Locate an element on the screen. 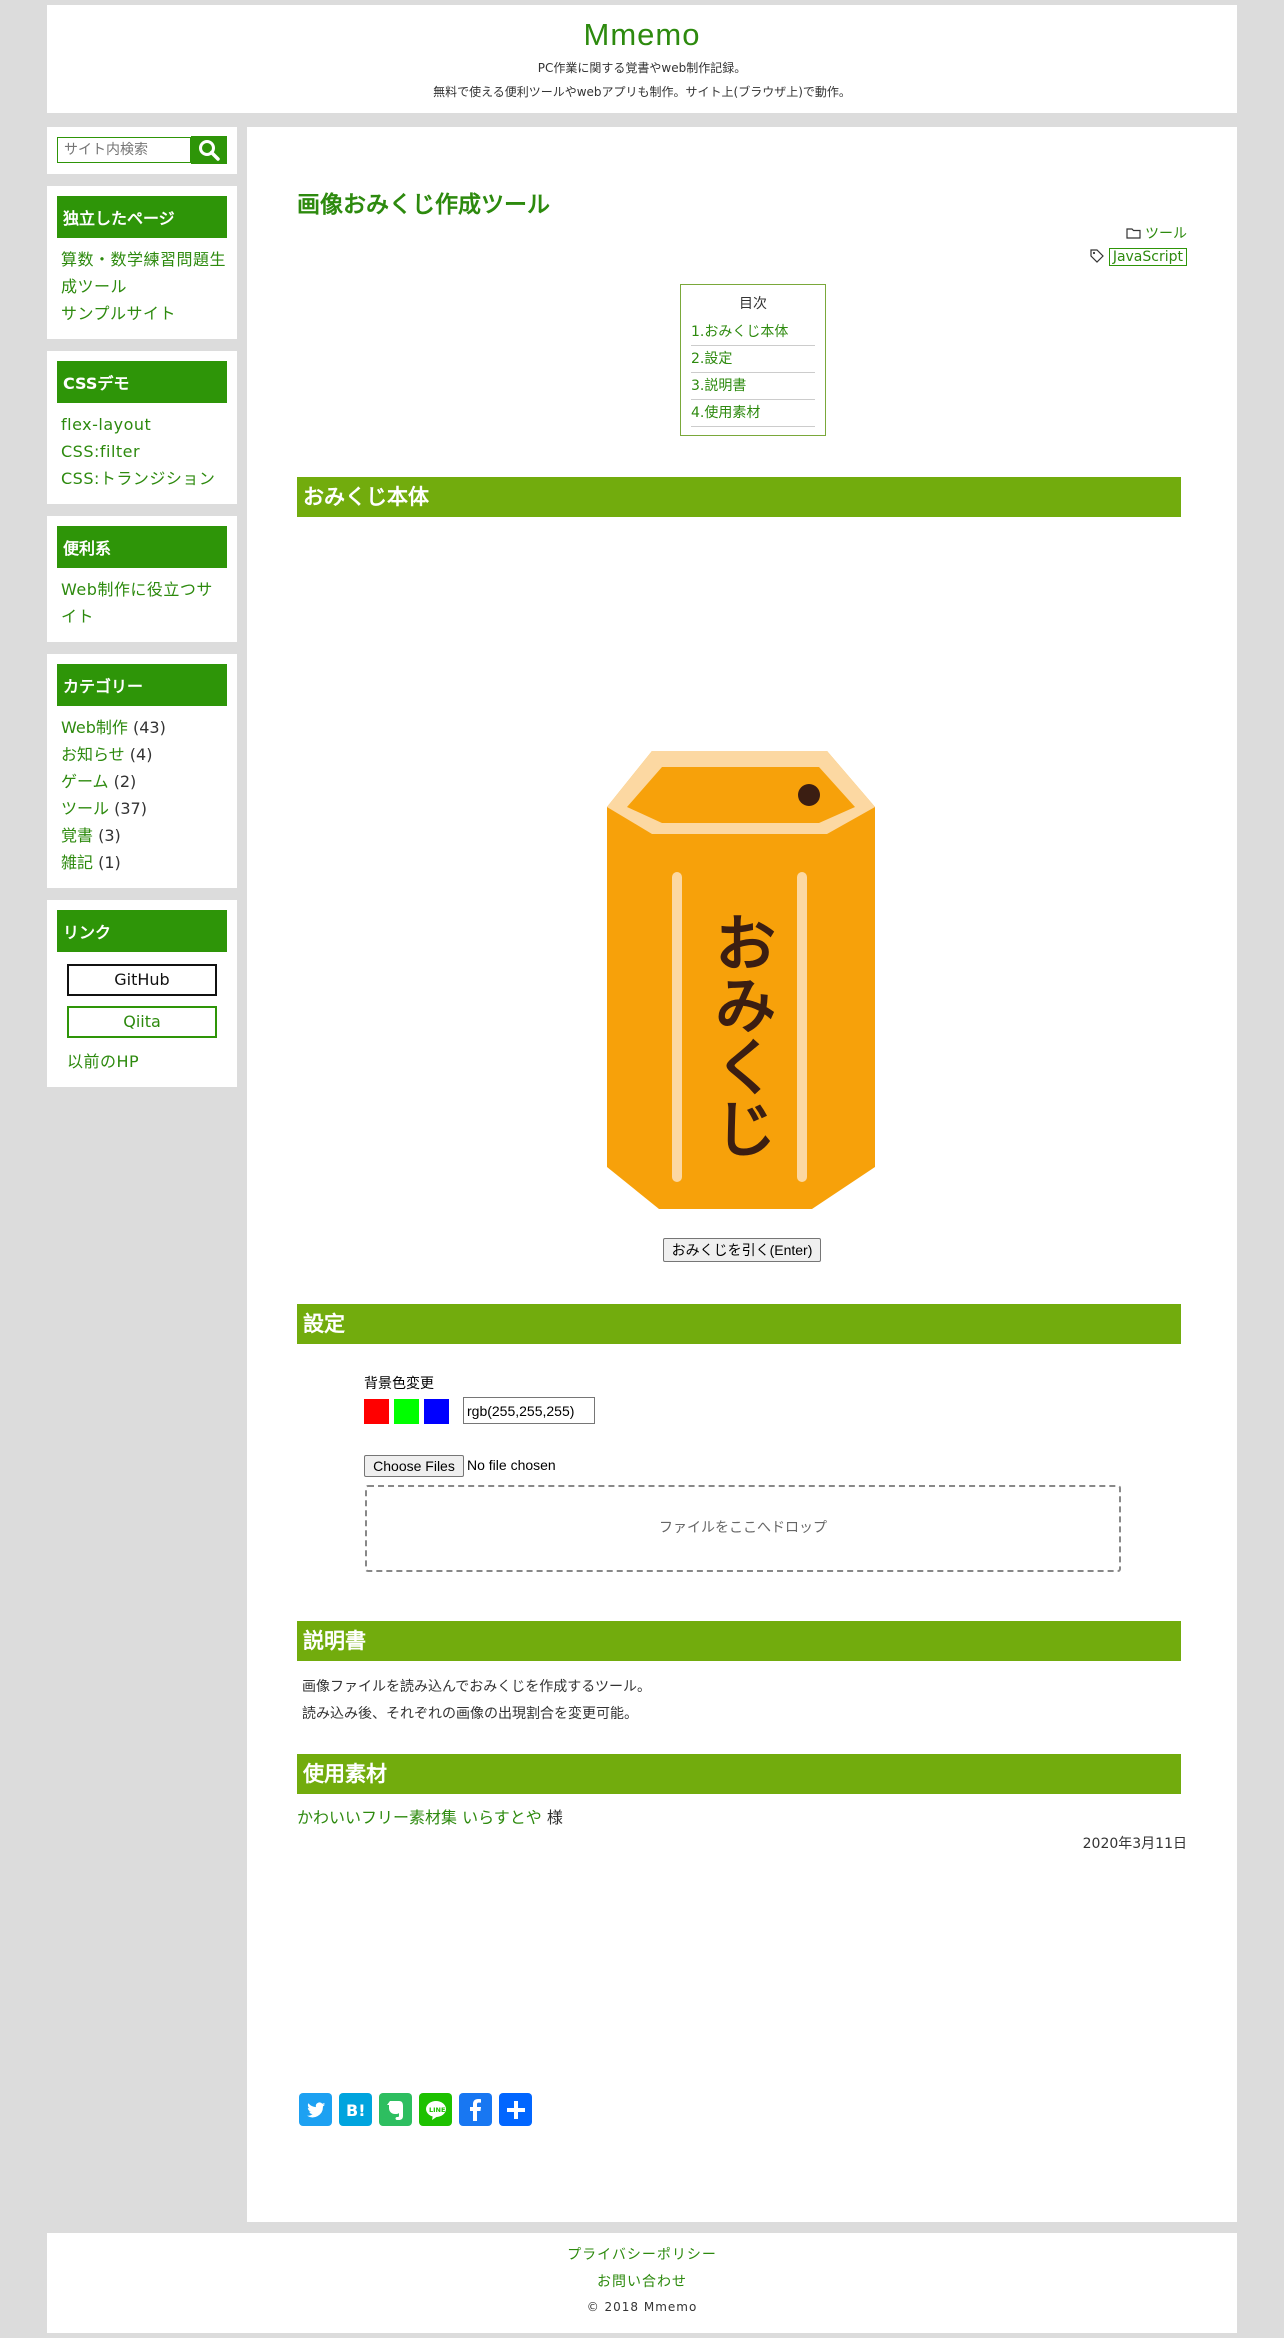 This screenshot has width=1284, height=2338. widget-title: リンク is located at coordinates (142, 931).